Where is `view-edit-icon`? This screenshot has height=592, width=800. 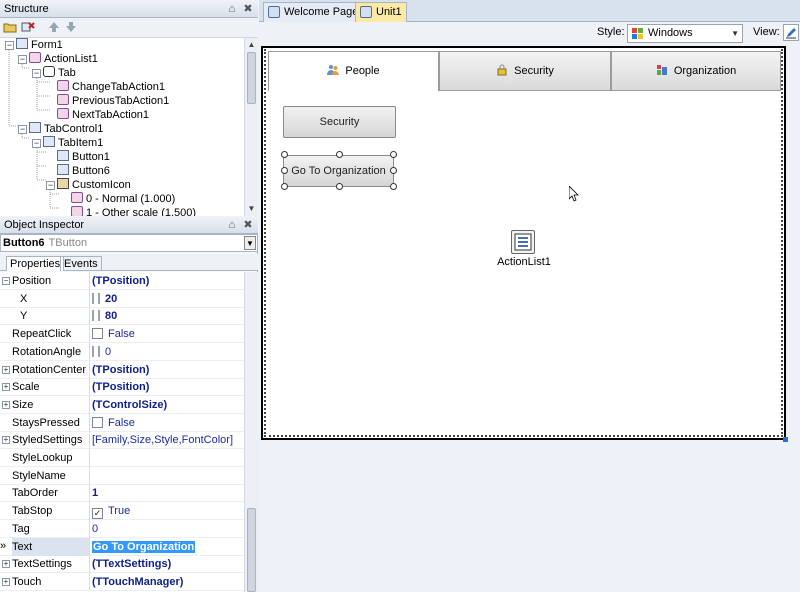
view-edit-icon is located at coordinates (791, 32).